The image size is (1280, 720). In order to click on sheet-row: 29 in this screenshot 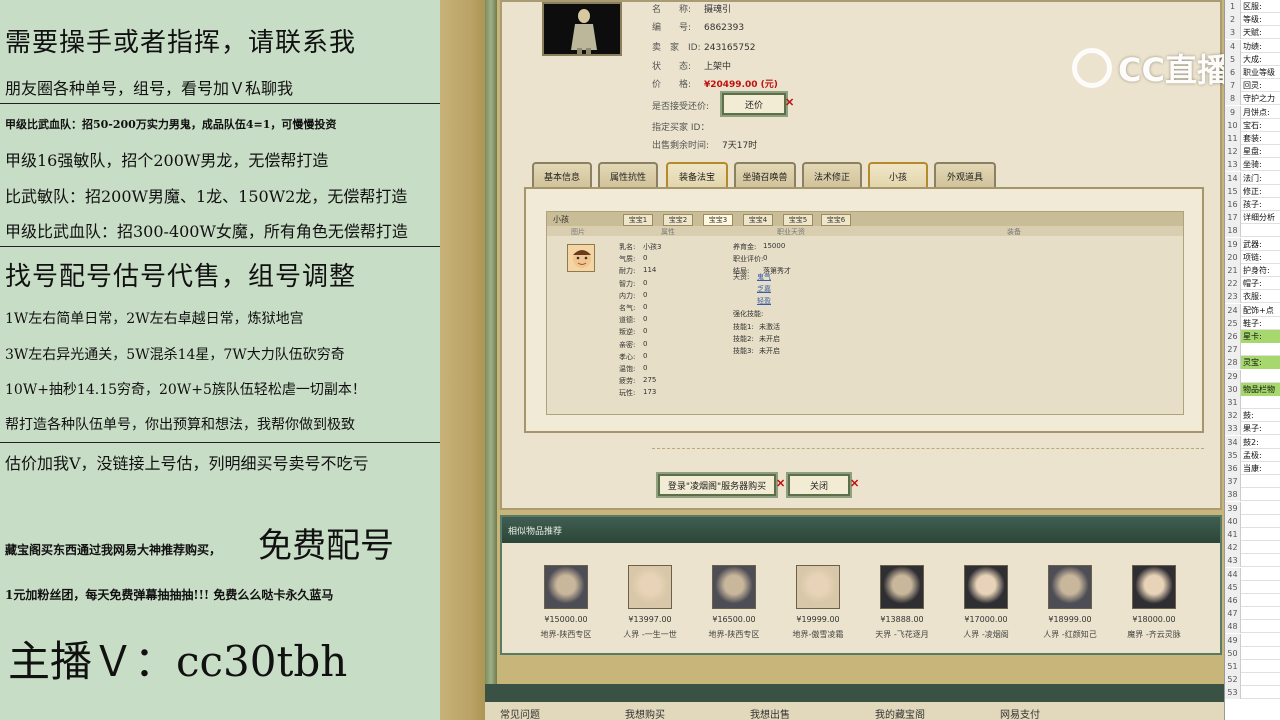, I will do `click(1252, 376)`.